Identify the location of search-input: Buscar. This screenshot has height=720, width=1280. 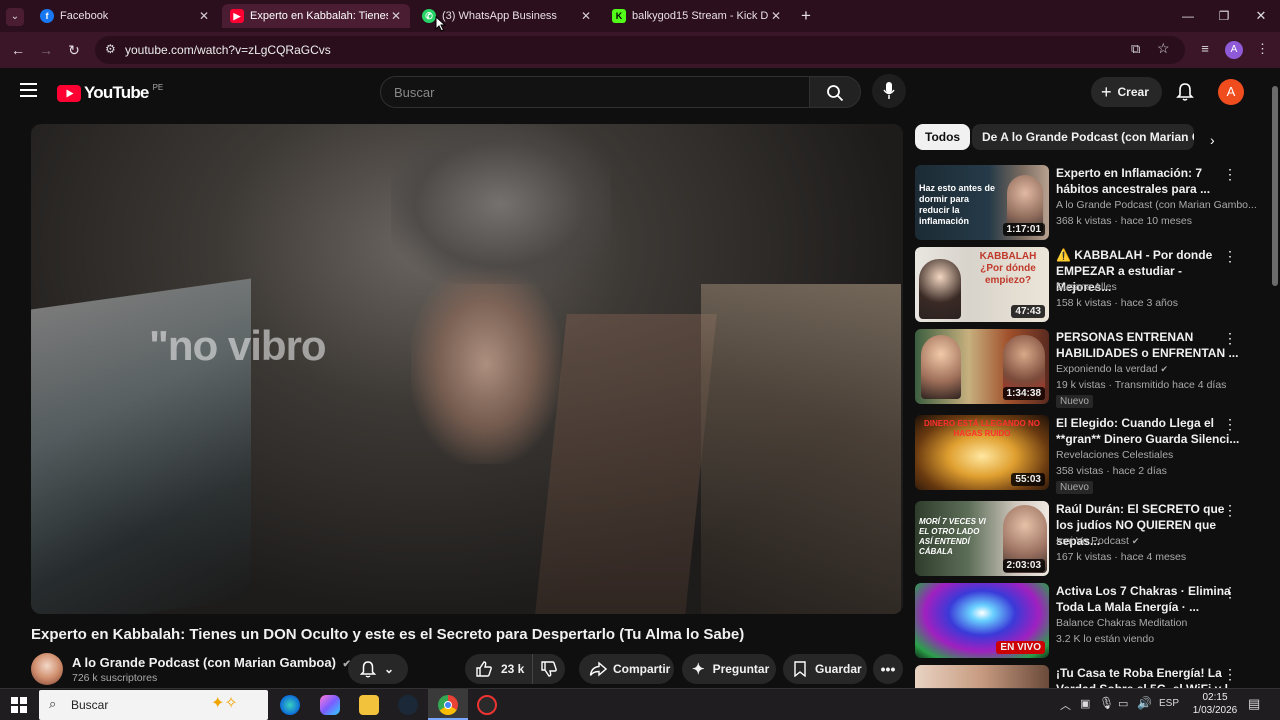
(595, 92).